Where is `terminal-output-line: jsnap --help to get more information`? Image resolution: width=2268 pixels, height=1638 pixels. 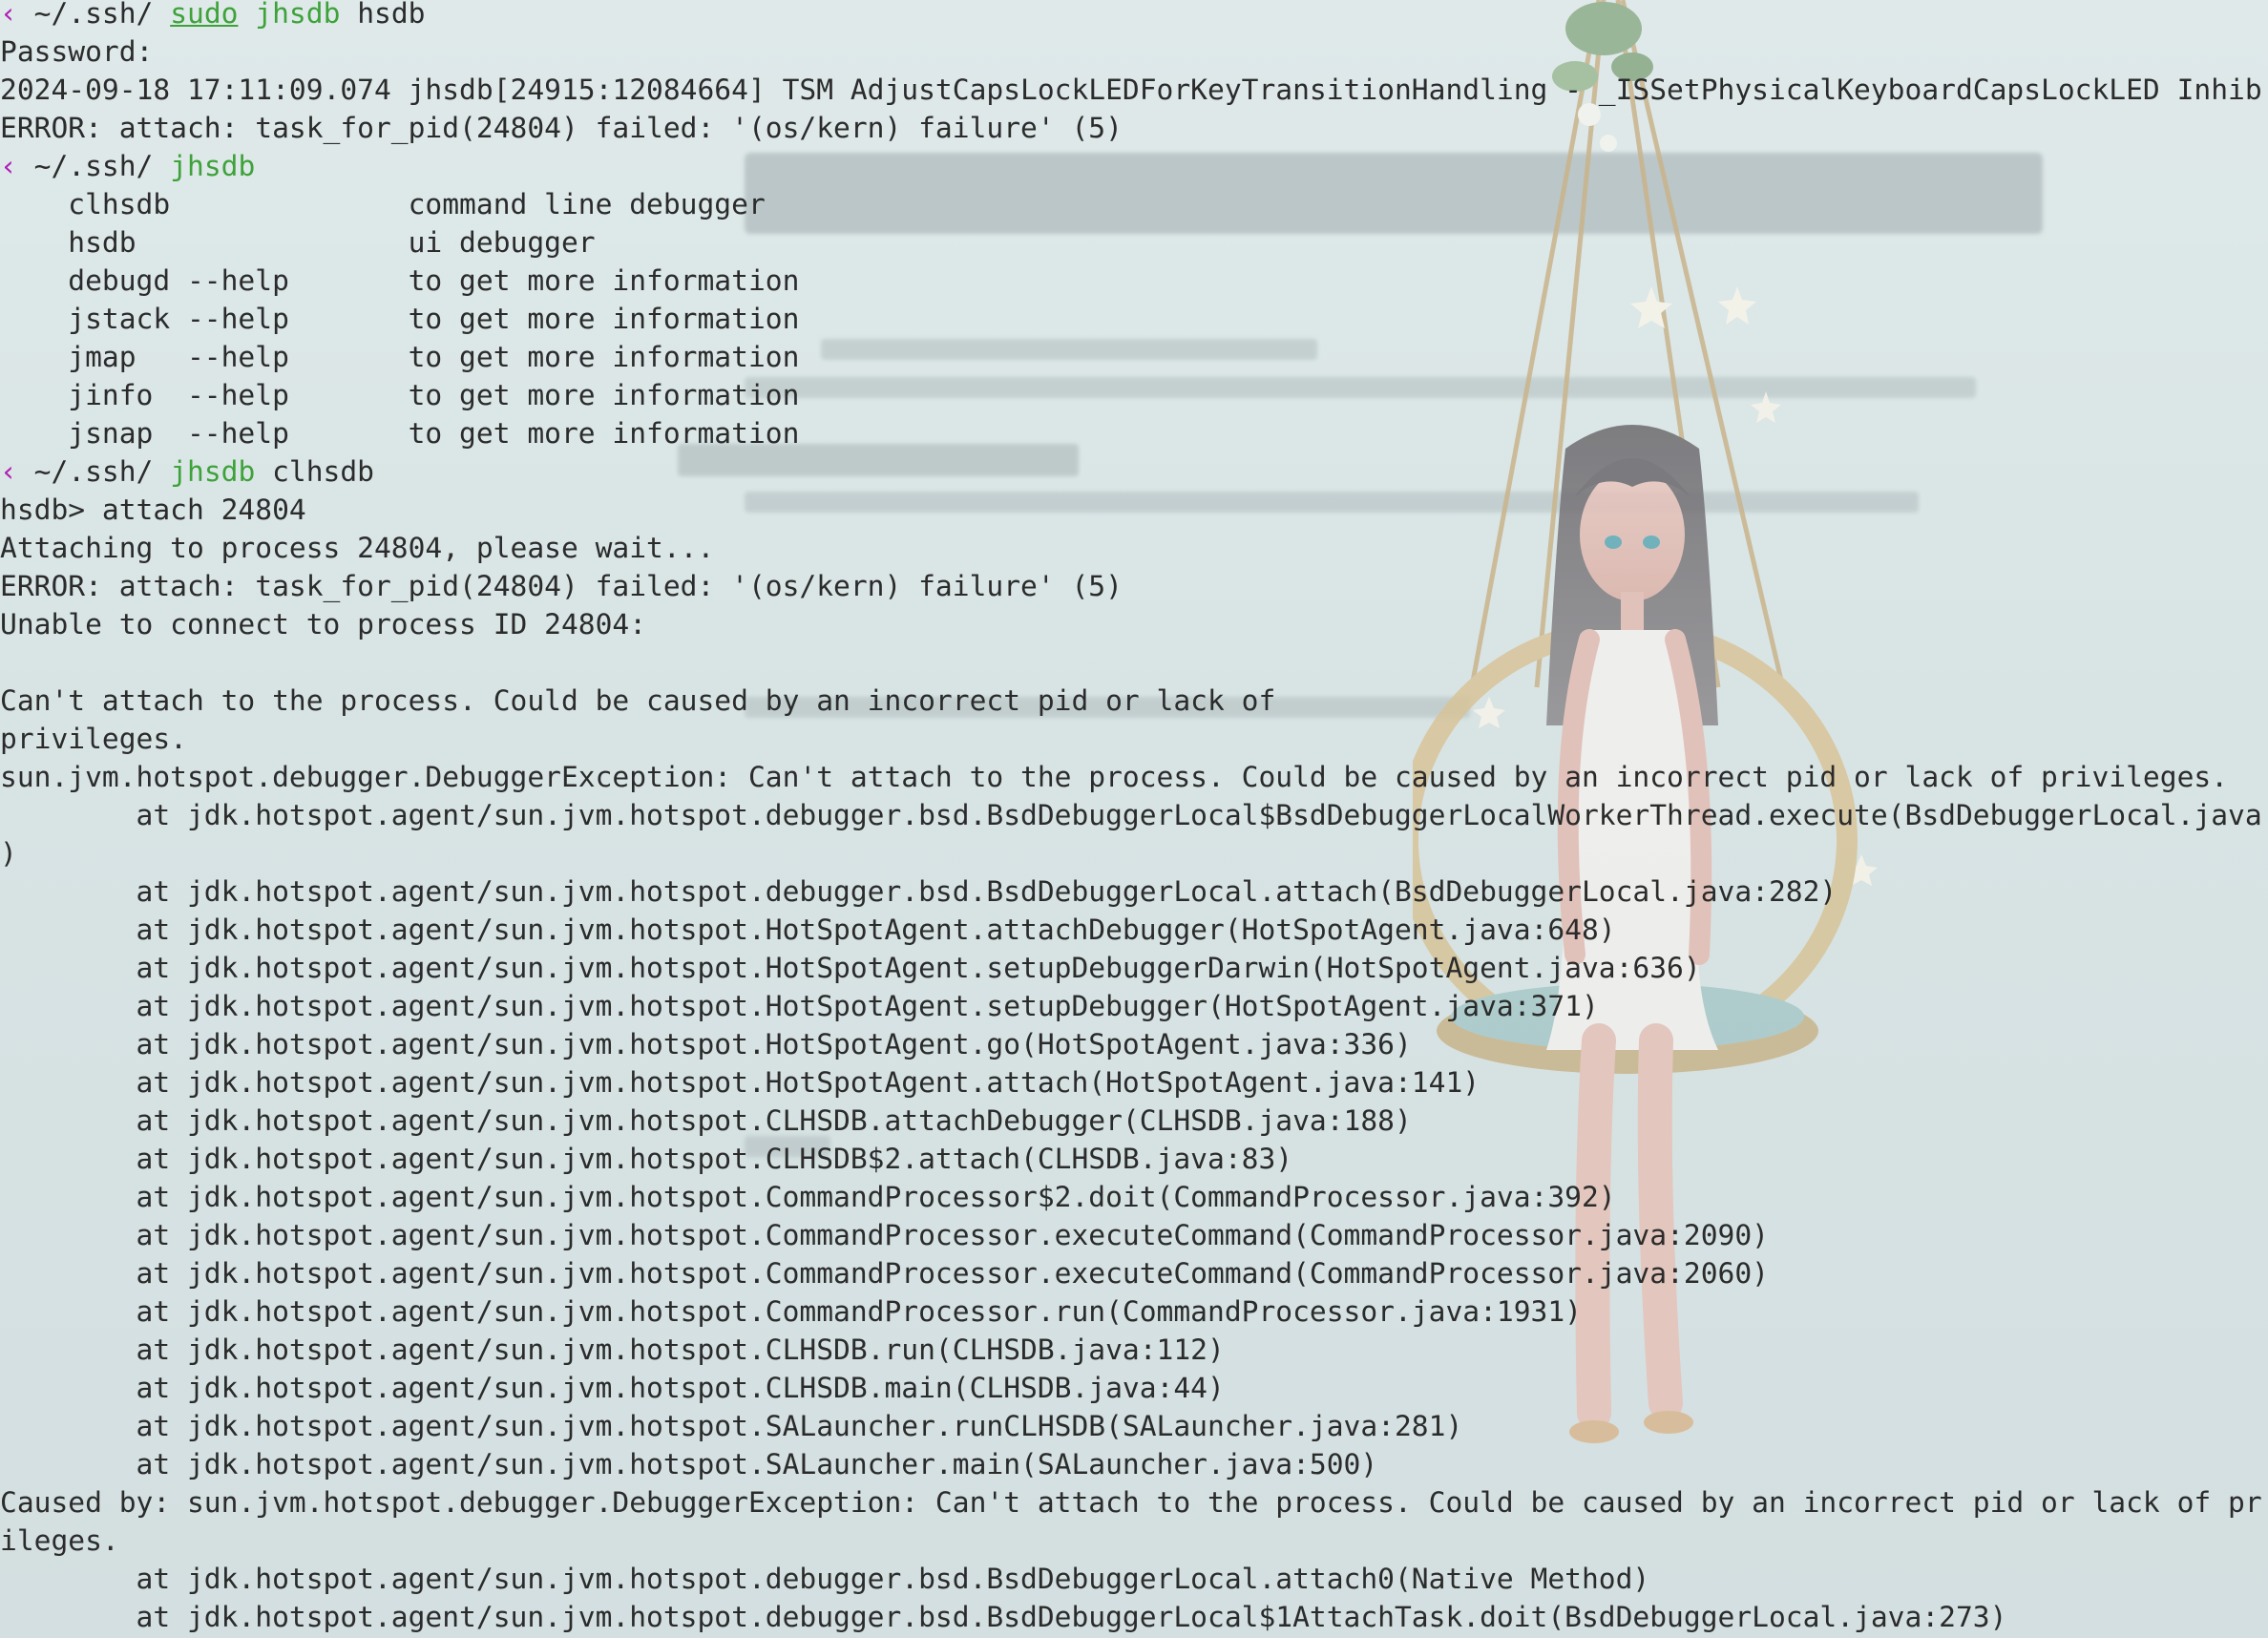 terminal-output-line: jsnap --help to get more information is located at coordinates (400, 434).